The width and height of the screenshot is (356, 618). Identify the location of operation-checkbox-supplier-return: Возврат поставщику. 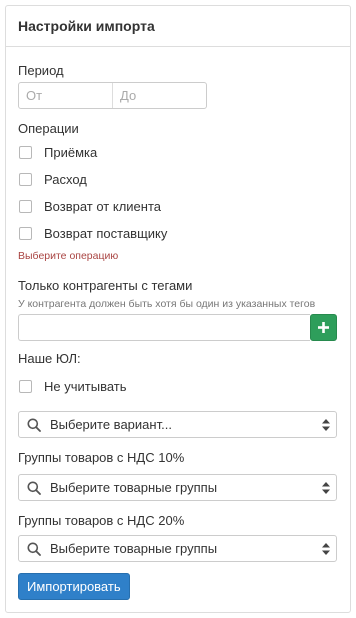
(93, 233).